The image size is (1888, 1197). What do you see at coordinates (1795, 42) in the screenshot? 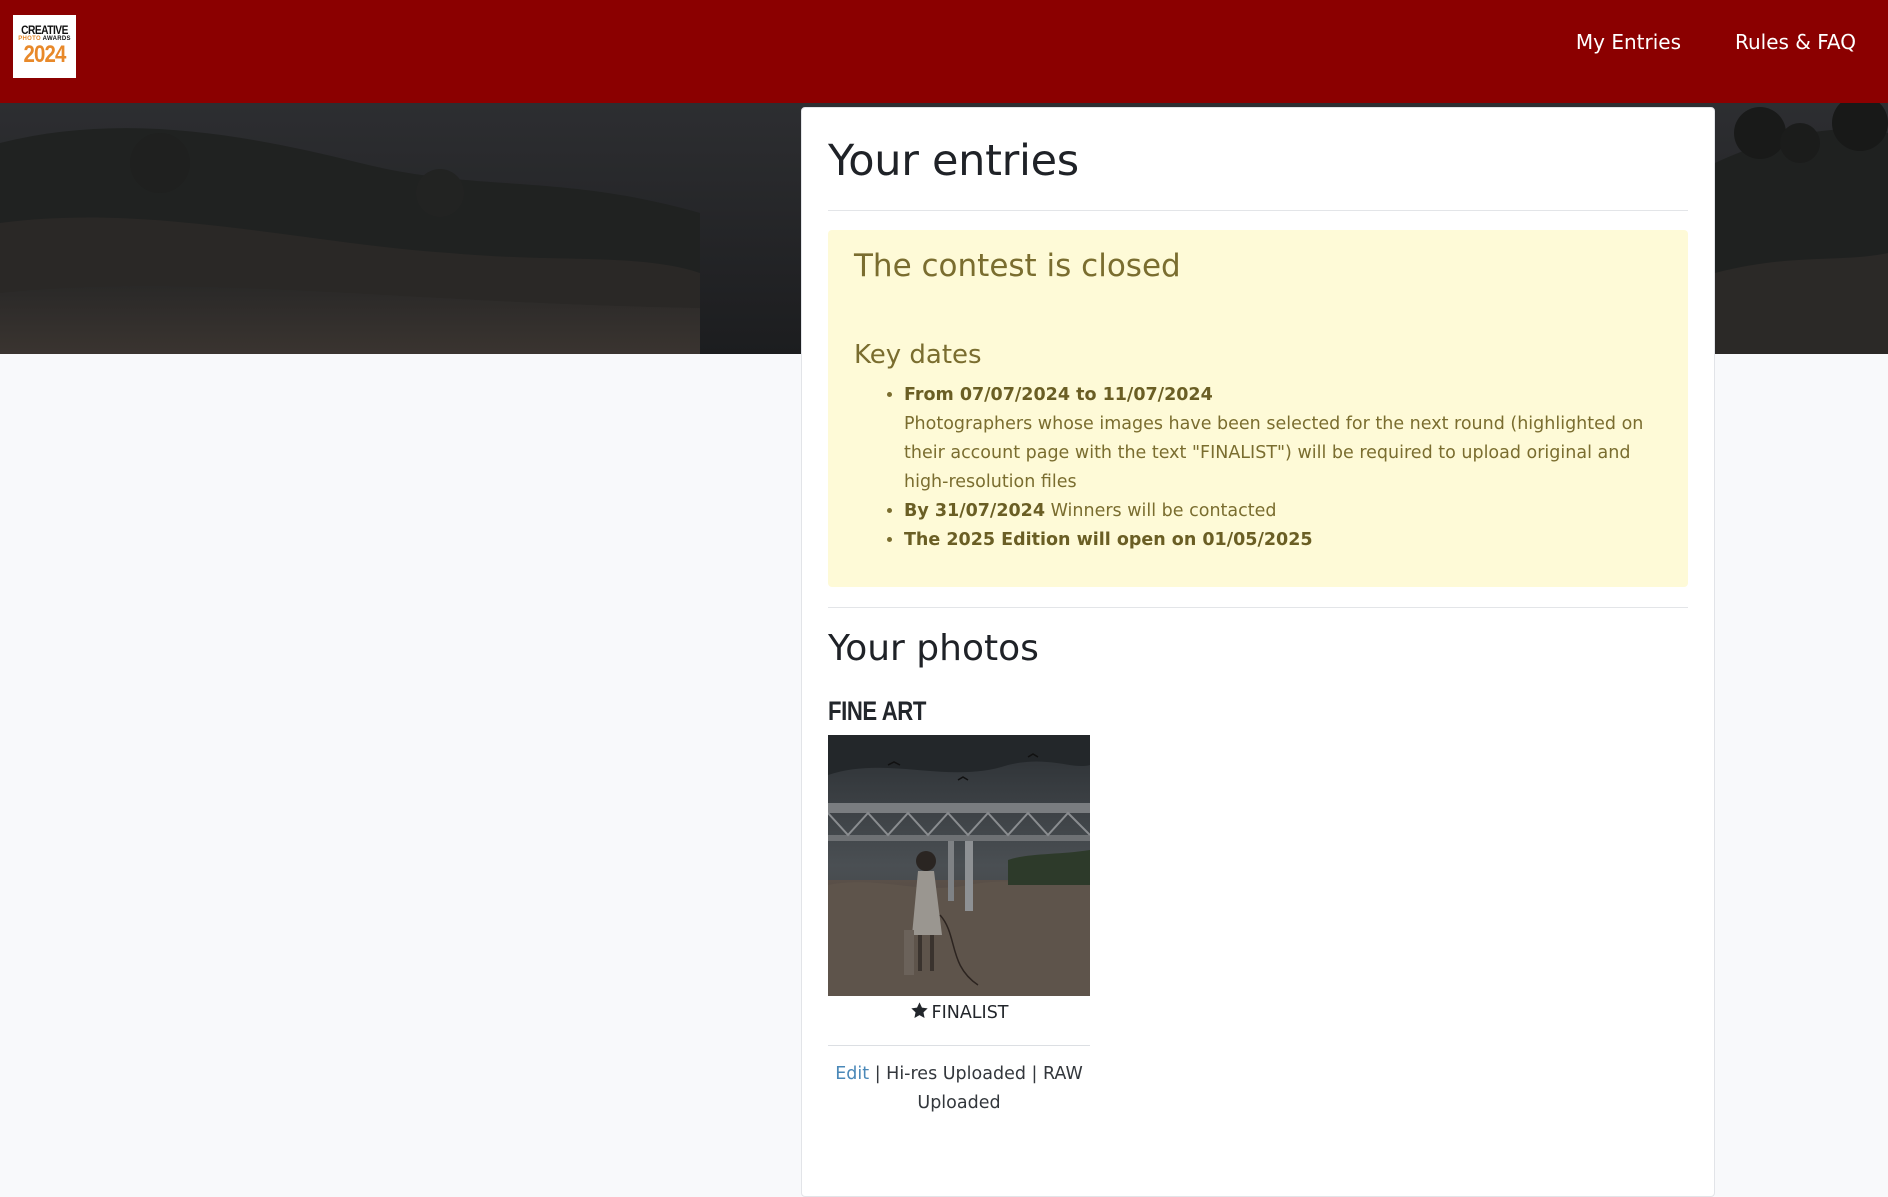
I see `nav-rules-faq: Rules & FAQ` at bounding box center [1795, 42].